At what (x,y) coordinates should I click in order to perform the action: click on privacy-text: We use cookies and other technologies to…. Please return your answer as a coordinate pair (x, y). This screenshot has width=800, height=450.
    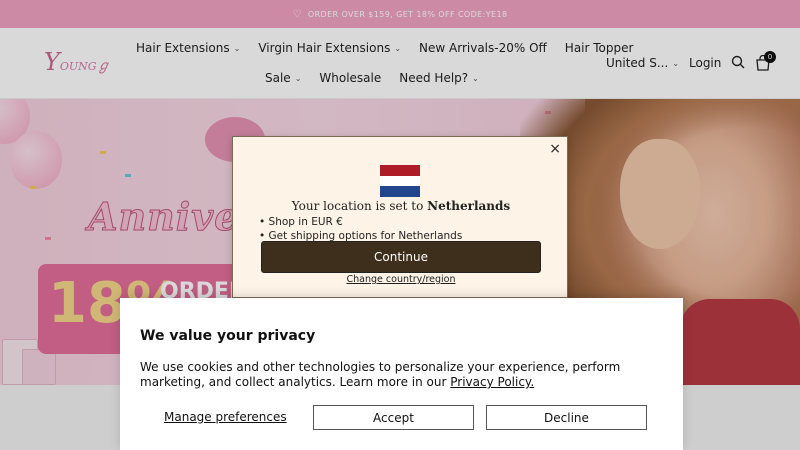
    Looking at the image, I should click on (380, 374).